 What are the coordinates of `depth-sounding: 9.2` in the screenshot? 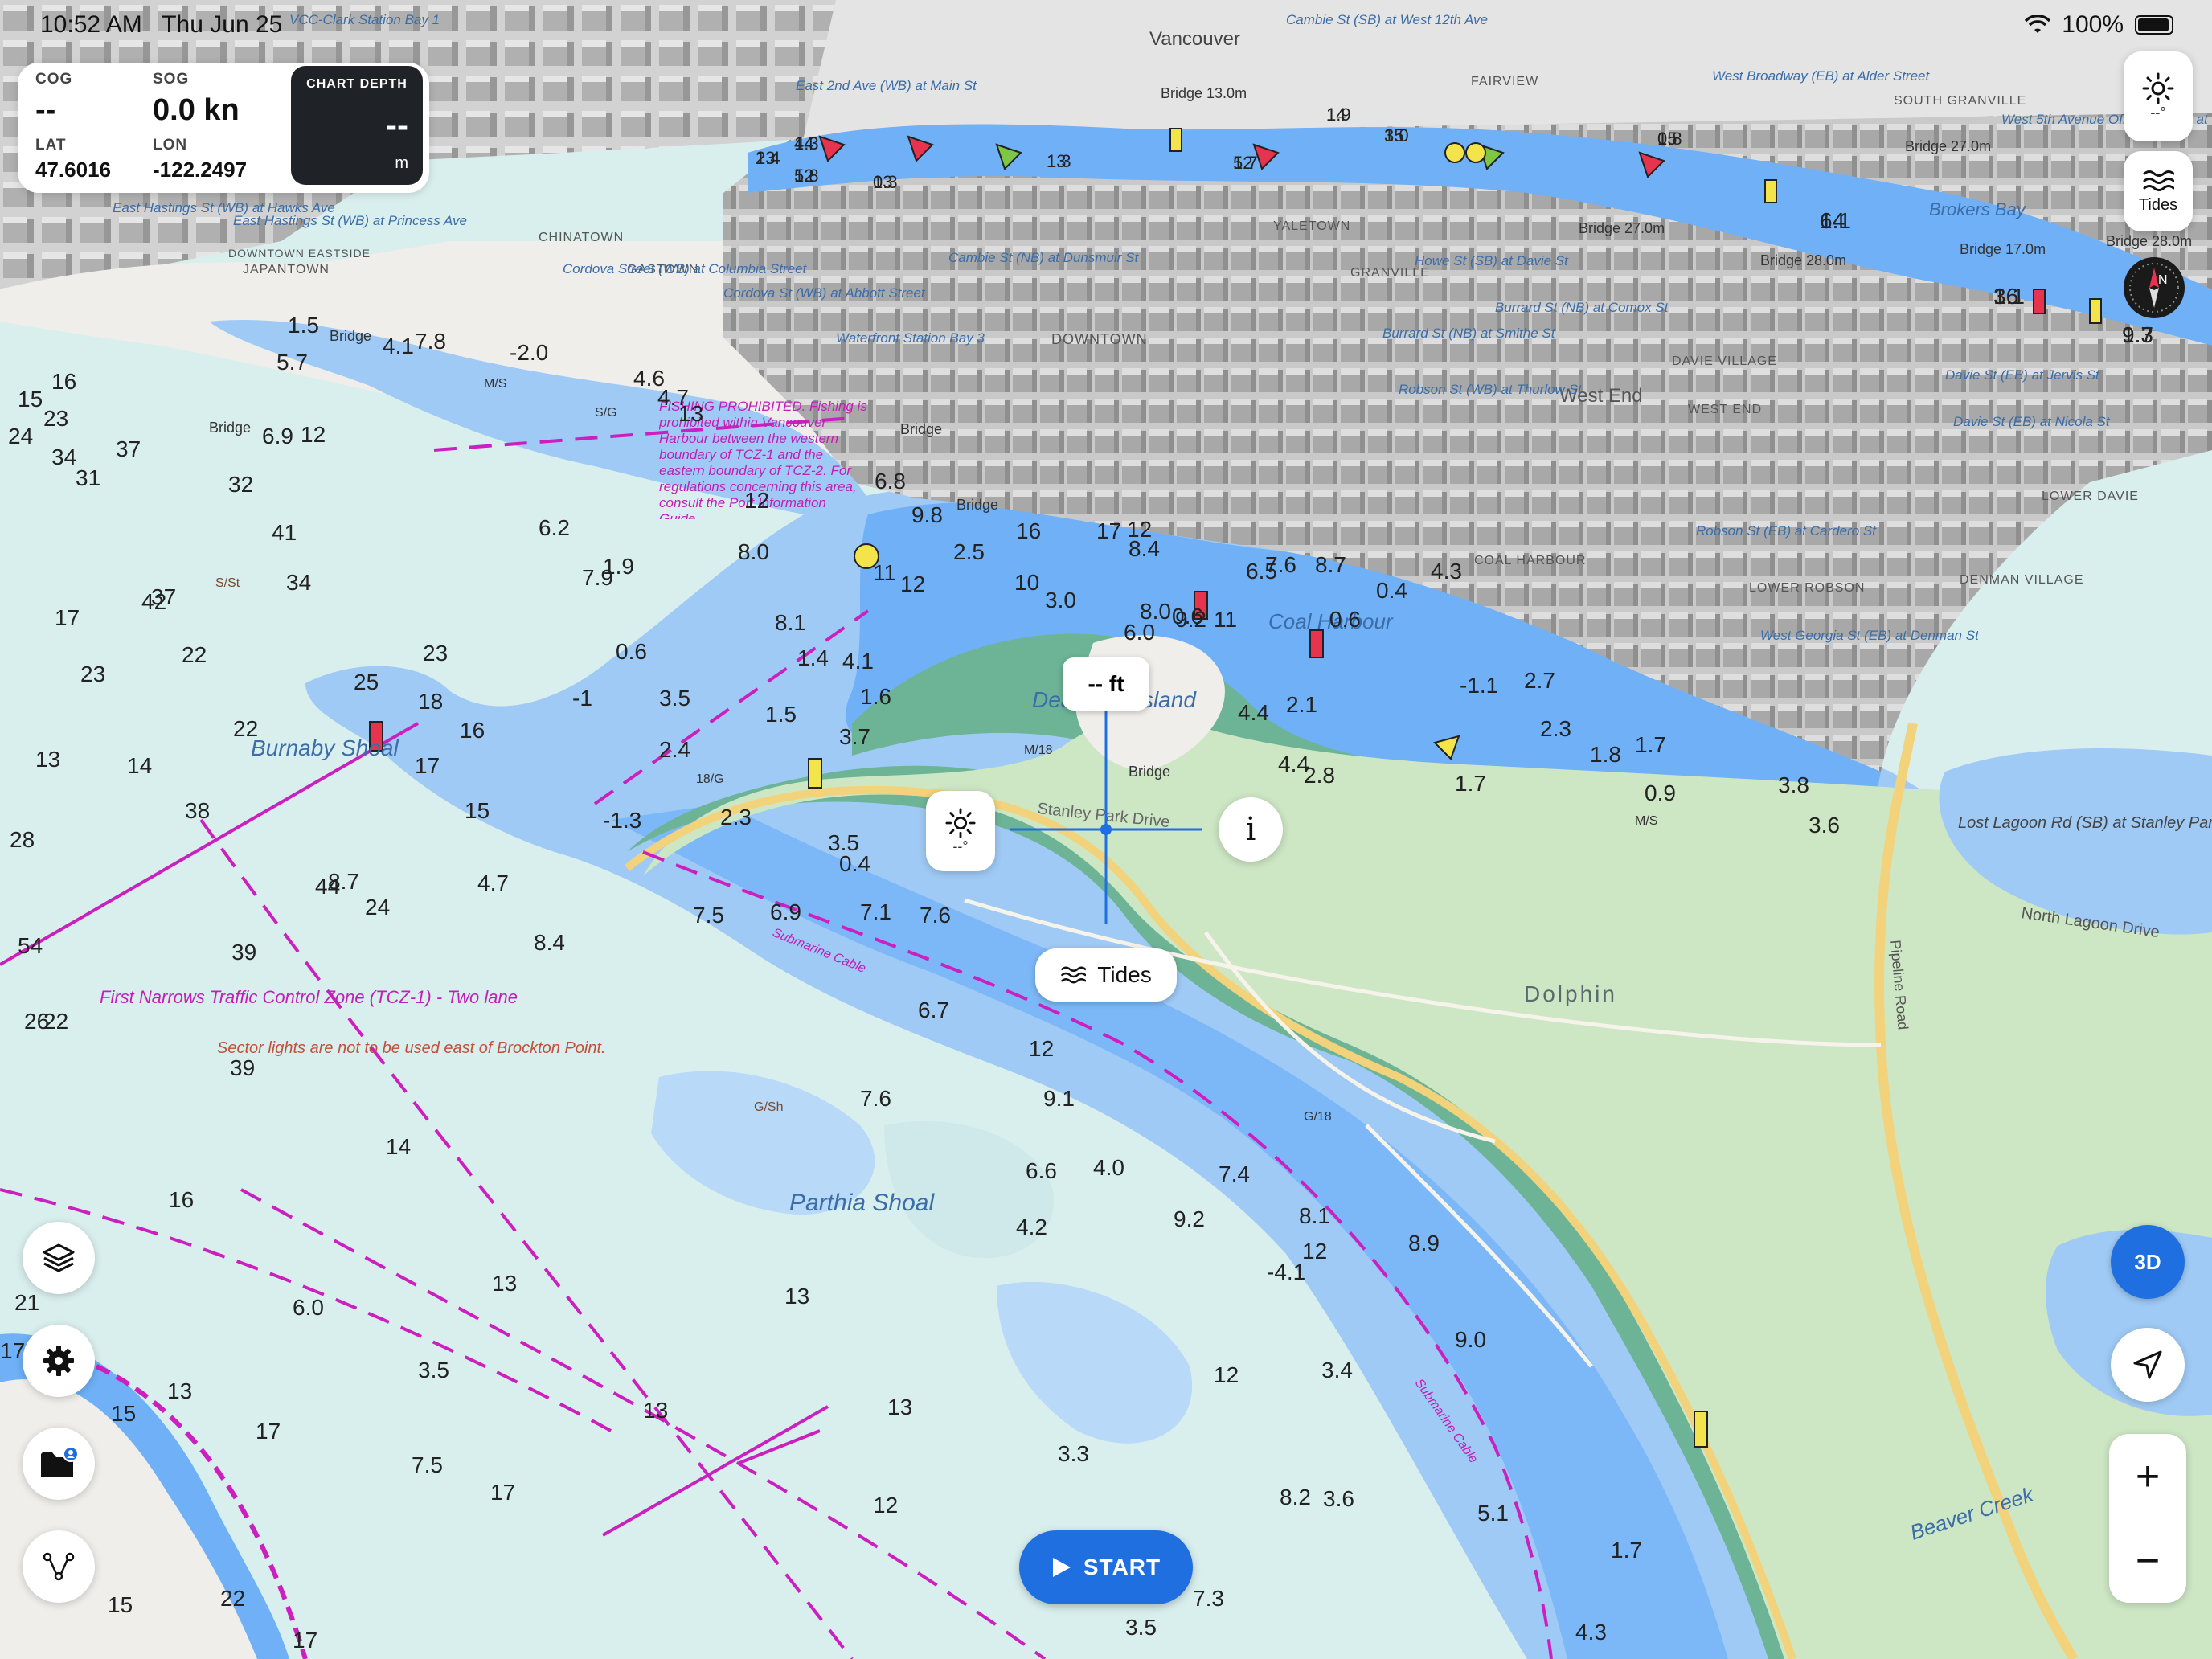 It's located at (1190, 619).